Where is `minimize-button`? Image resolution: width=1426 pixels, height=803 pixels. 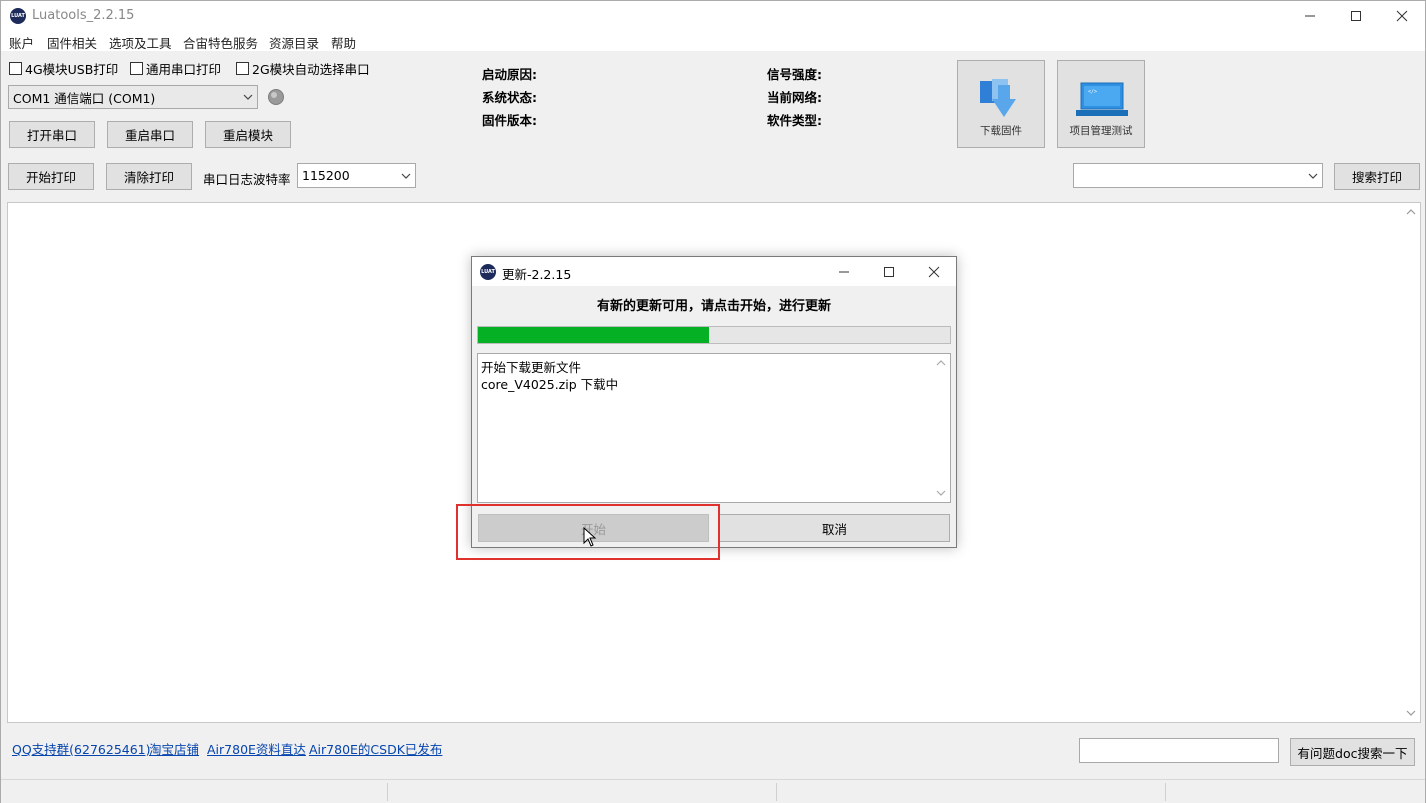 minimize-button is located at coordinates (1310, 16).